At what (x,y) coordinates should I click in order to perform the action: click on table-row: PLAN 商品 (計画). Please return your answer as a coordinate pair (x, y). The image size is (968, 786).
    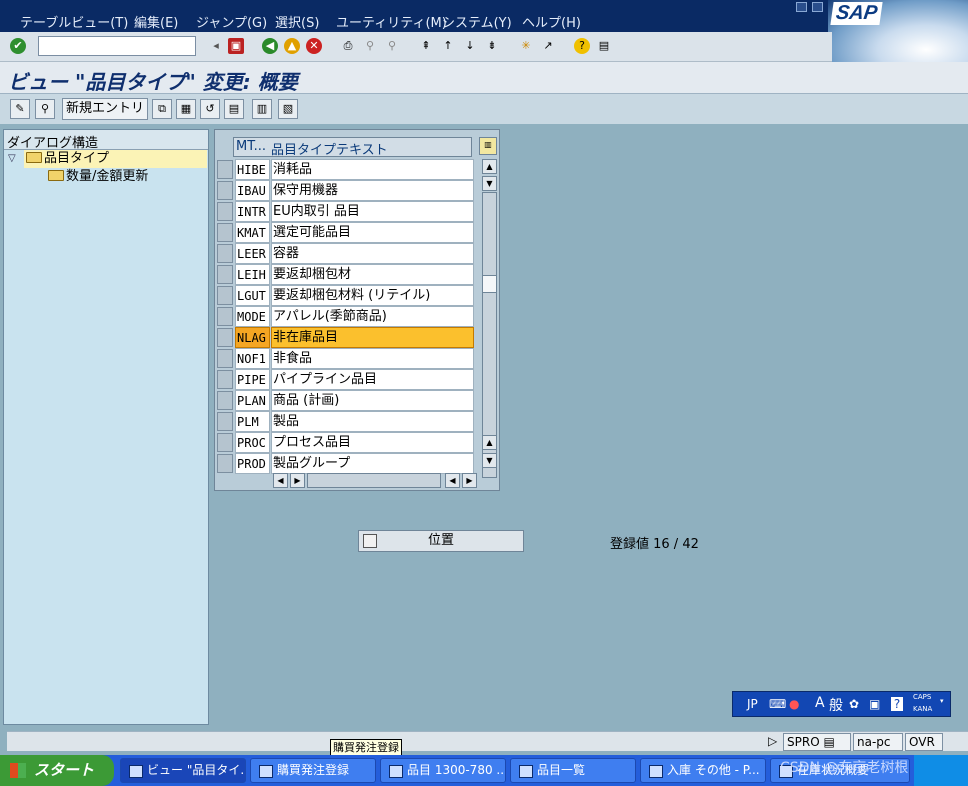
    Looking at the image, I should click on (345, 400).